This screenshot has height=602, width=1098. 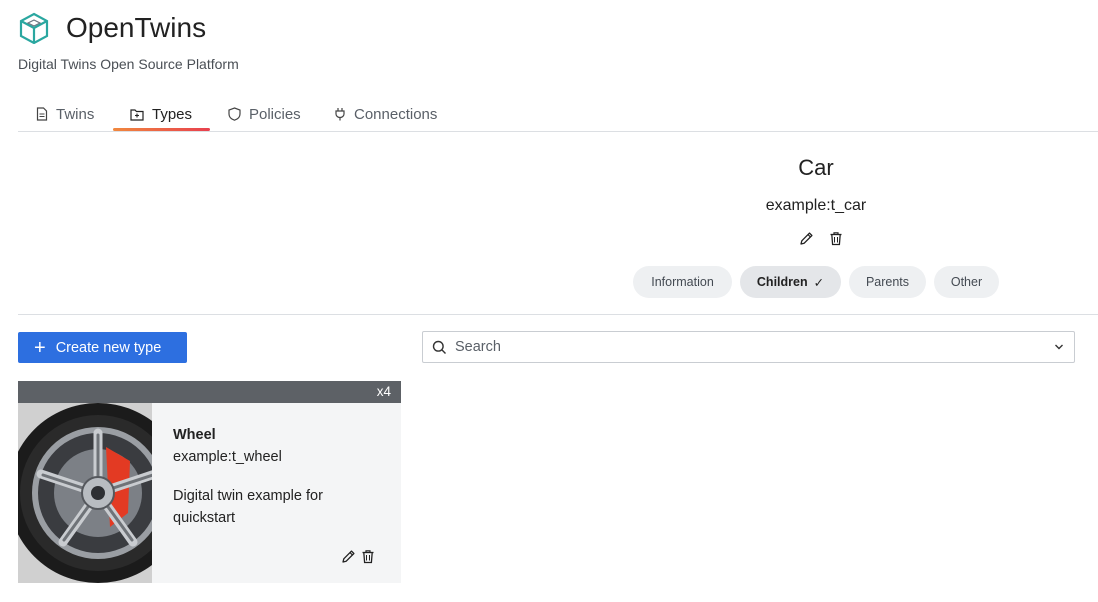 I want to click on subtab-information: Information, so click(x=682, y=282).